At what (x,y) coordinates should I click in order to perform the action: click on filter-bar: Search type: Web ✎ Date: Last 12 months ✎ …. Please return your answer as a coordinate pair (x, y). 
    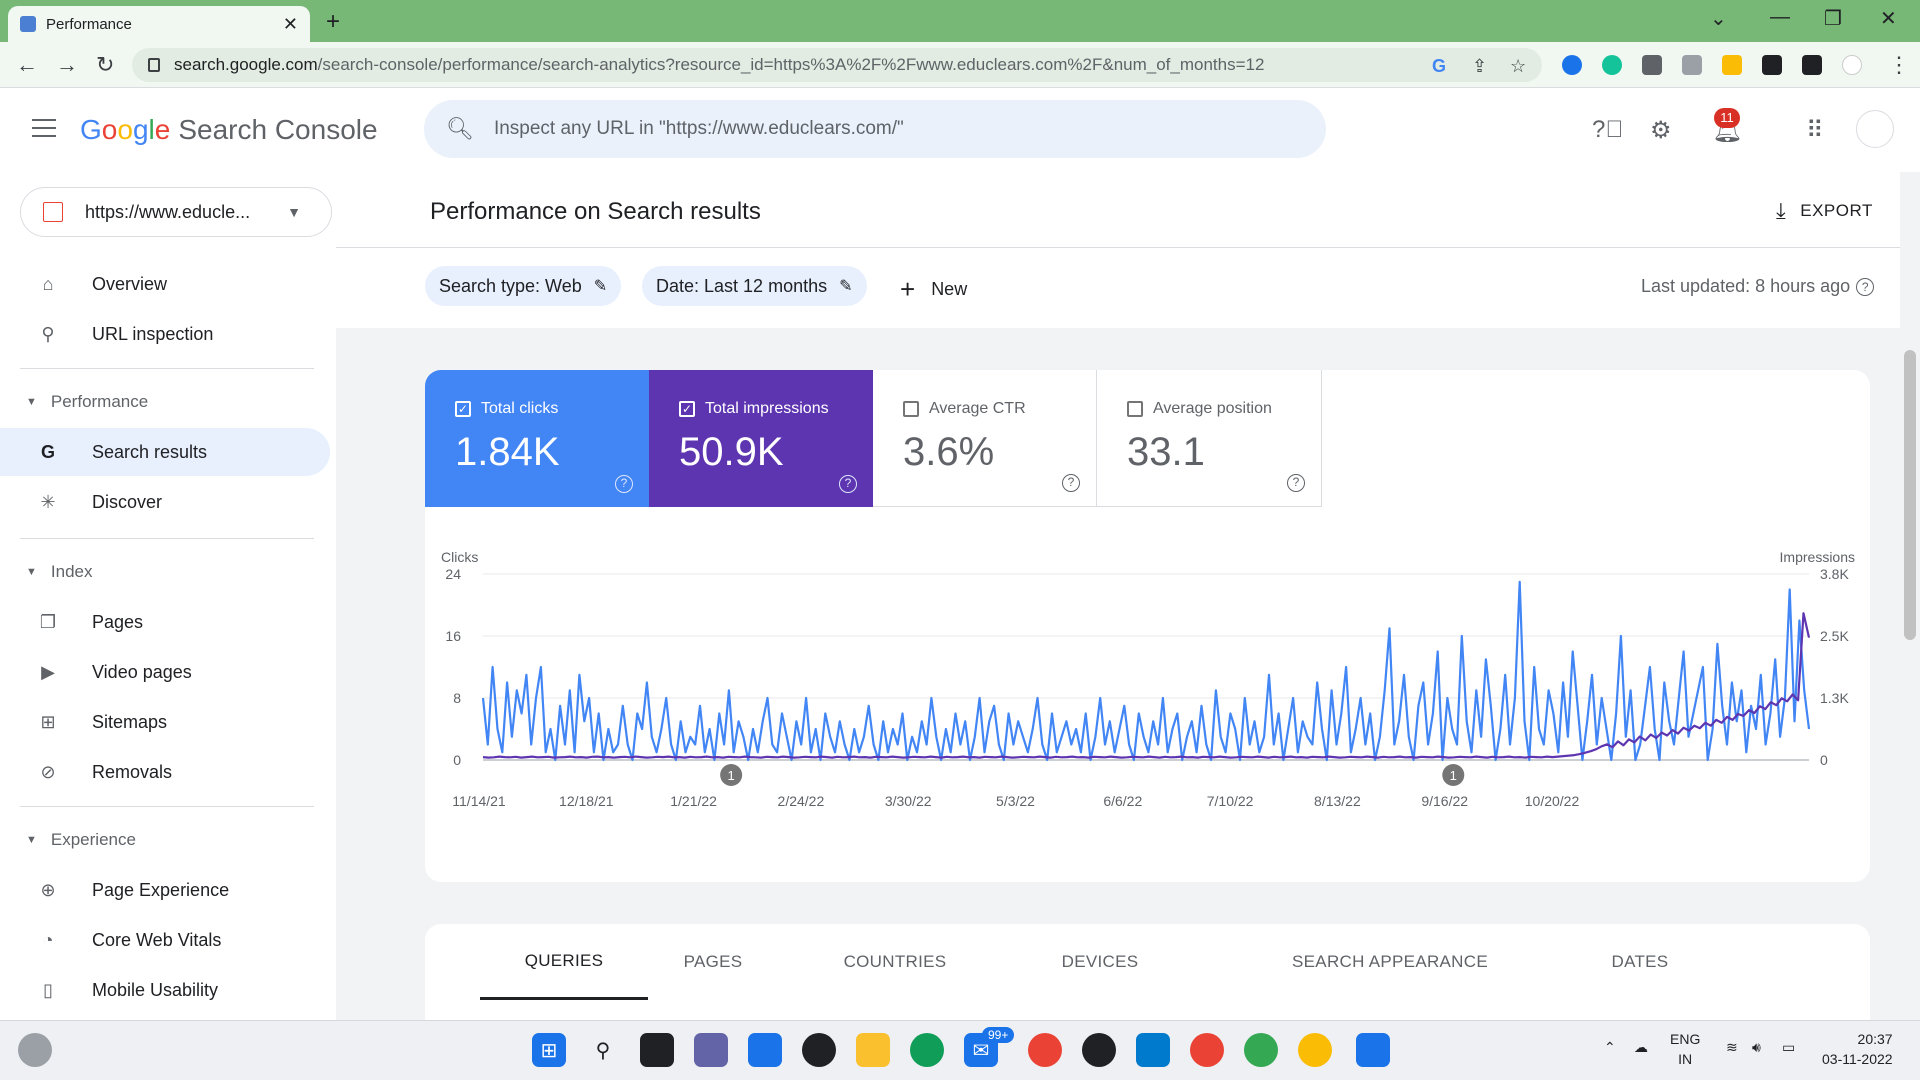
    Looking at the image, I should click on (1118, 288).